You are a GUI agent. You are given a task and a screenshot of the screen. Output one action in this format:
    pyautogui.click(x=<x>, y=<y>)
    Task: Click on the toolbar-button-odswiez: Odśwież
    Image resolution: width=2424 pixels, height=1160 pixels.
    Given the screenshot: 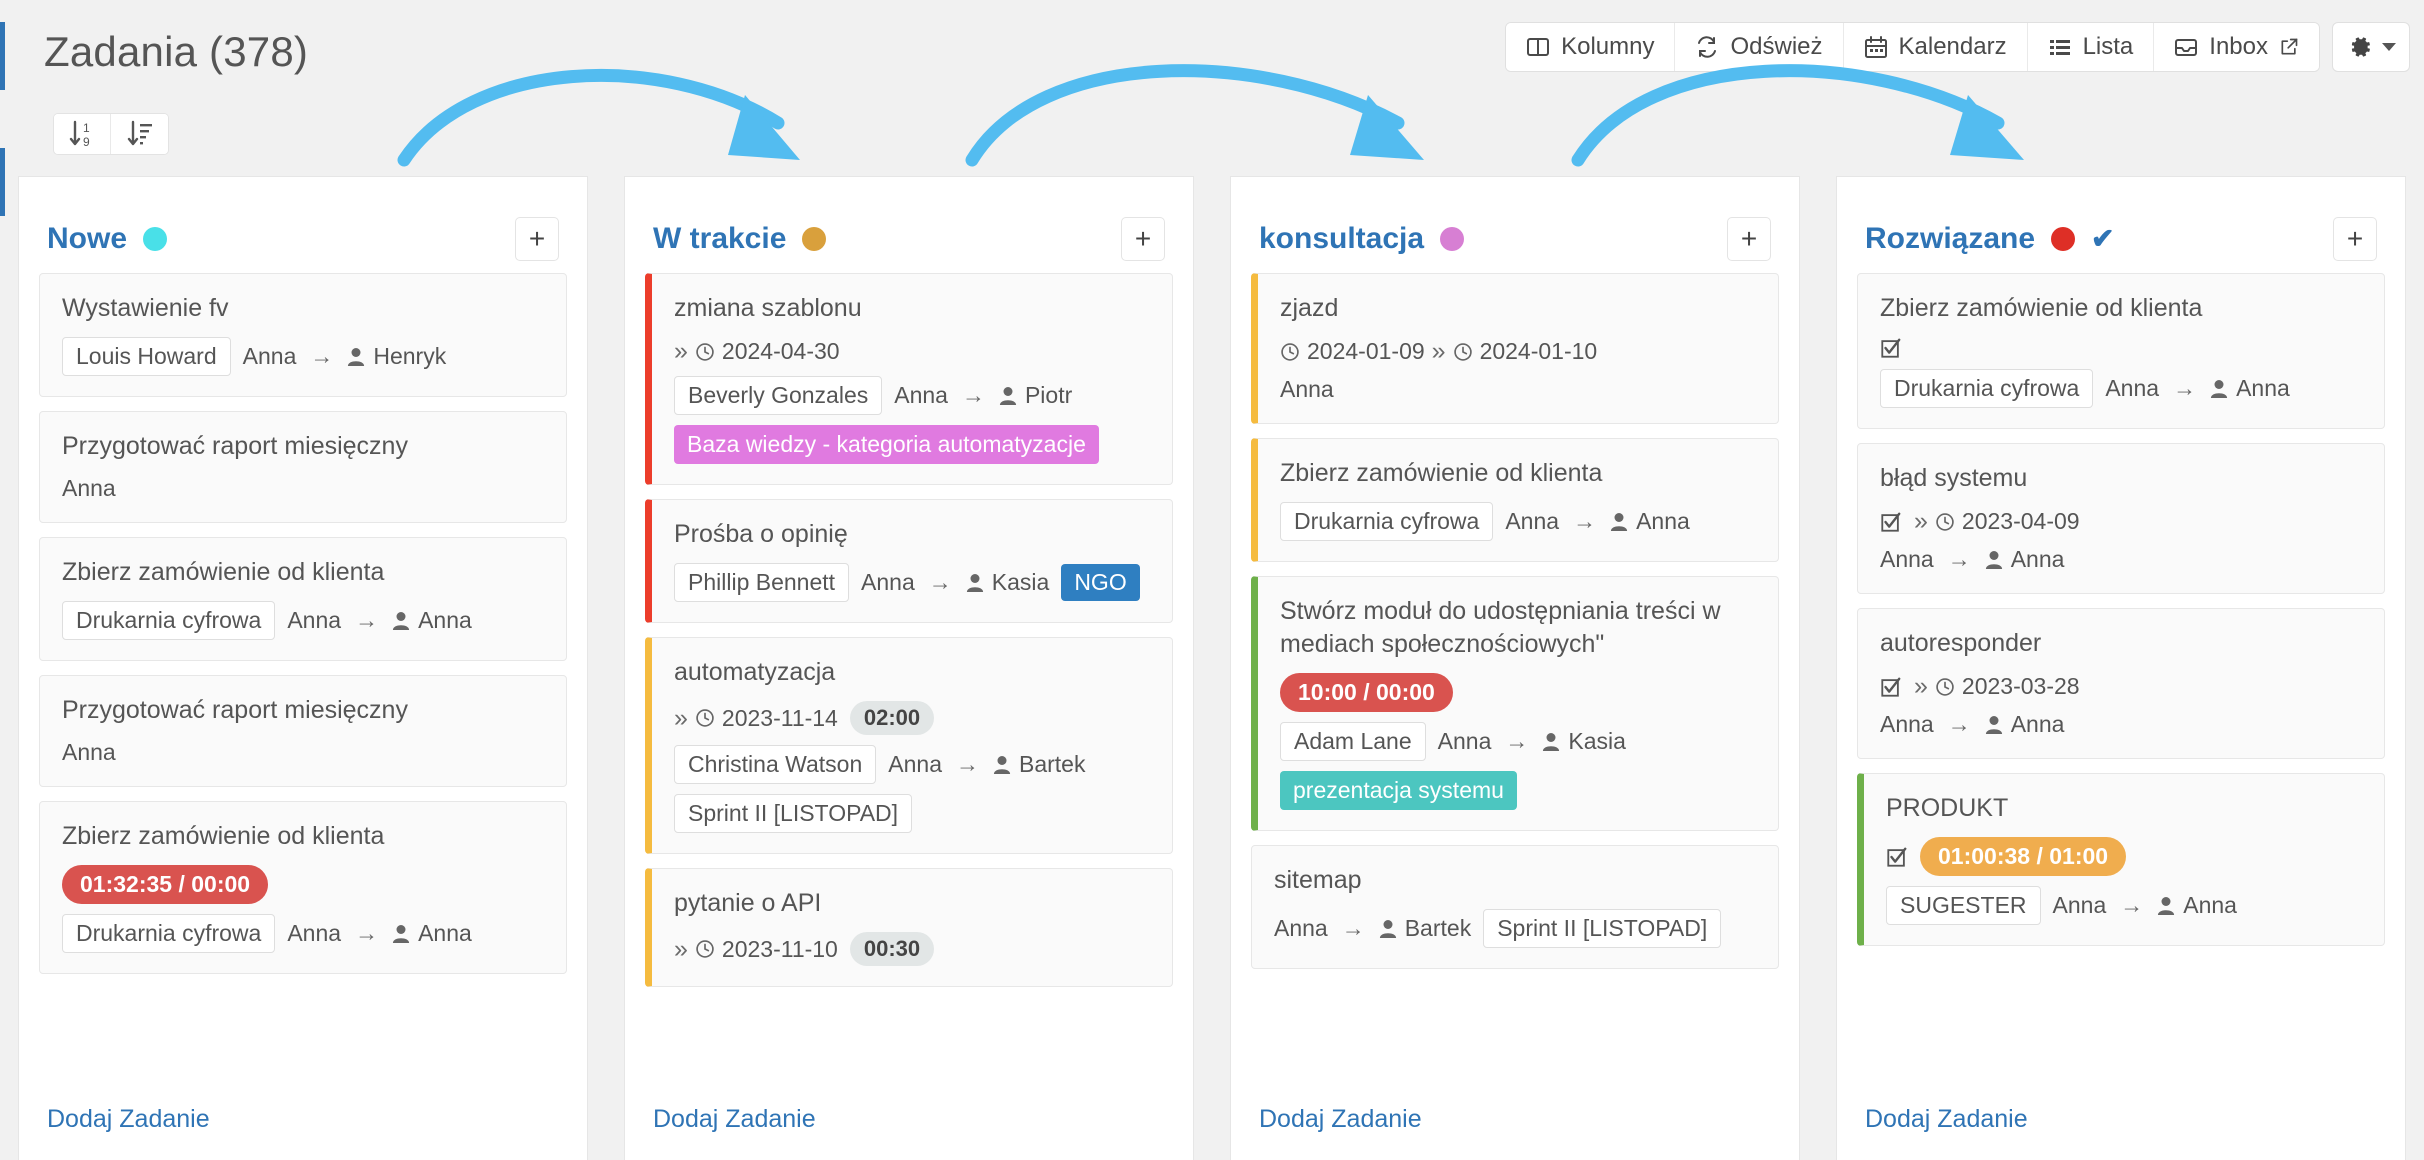 What is the action you would take?
    pyautogui.click(x=1759, y=47)
    